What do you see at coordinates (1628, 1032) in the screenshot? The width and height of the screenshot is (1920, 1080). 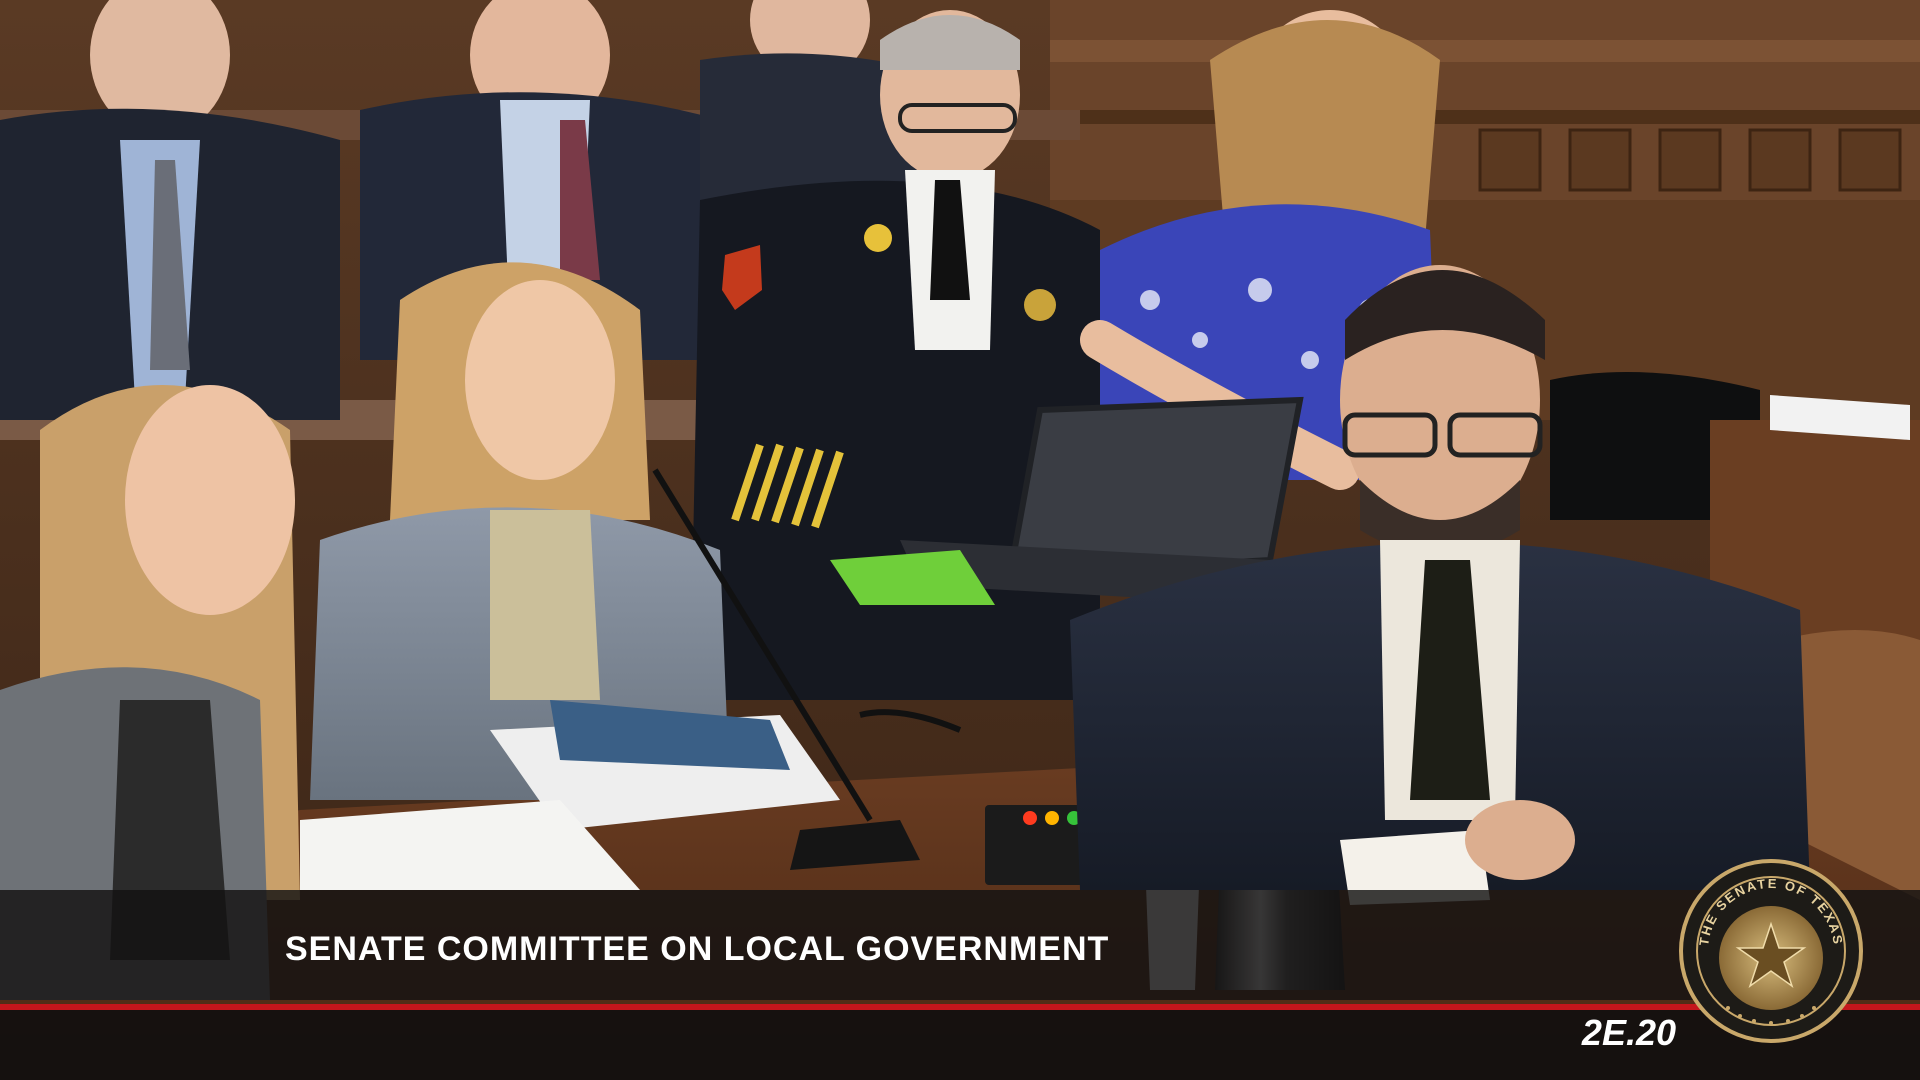 I see `bill-code-label: 2E.20` at bounding box center [1628, 1032].